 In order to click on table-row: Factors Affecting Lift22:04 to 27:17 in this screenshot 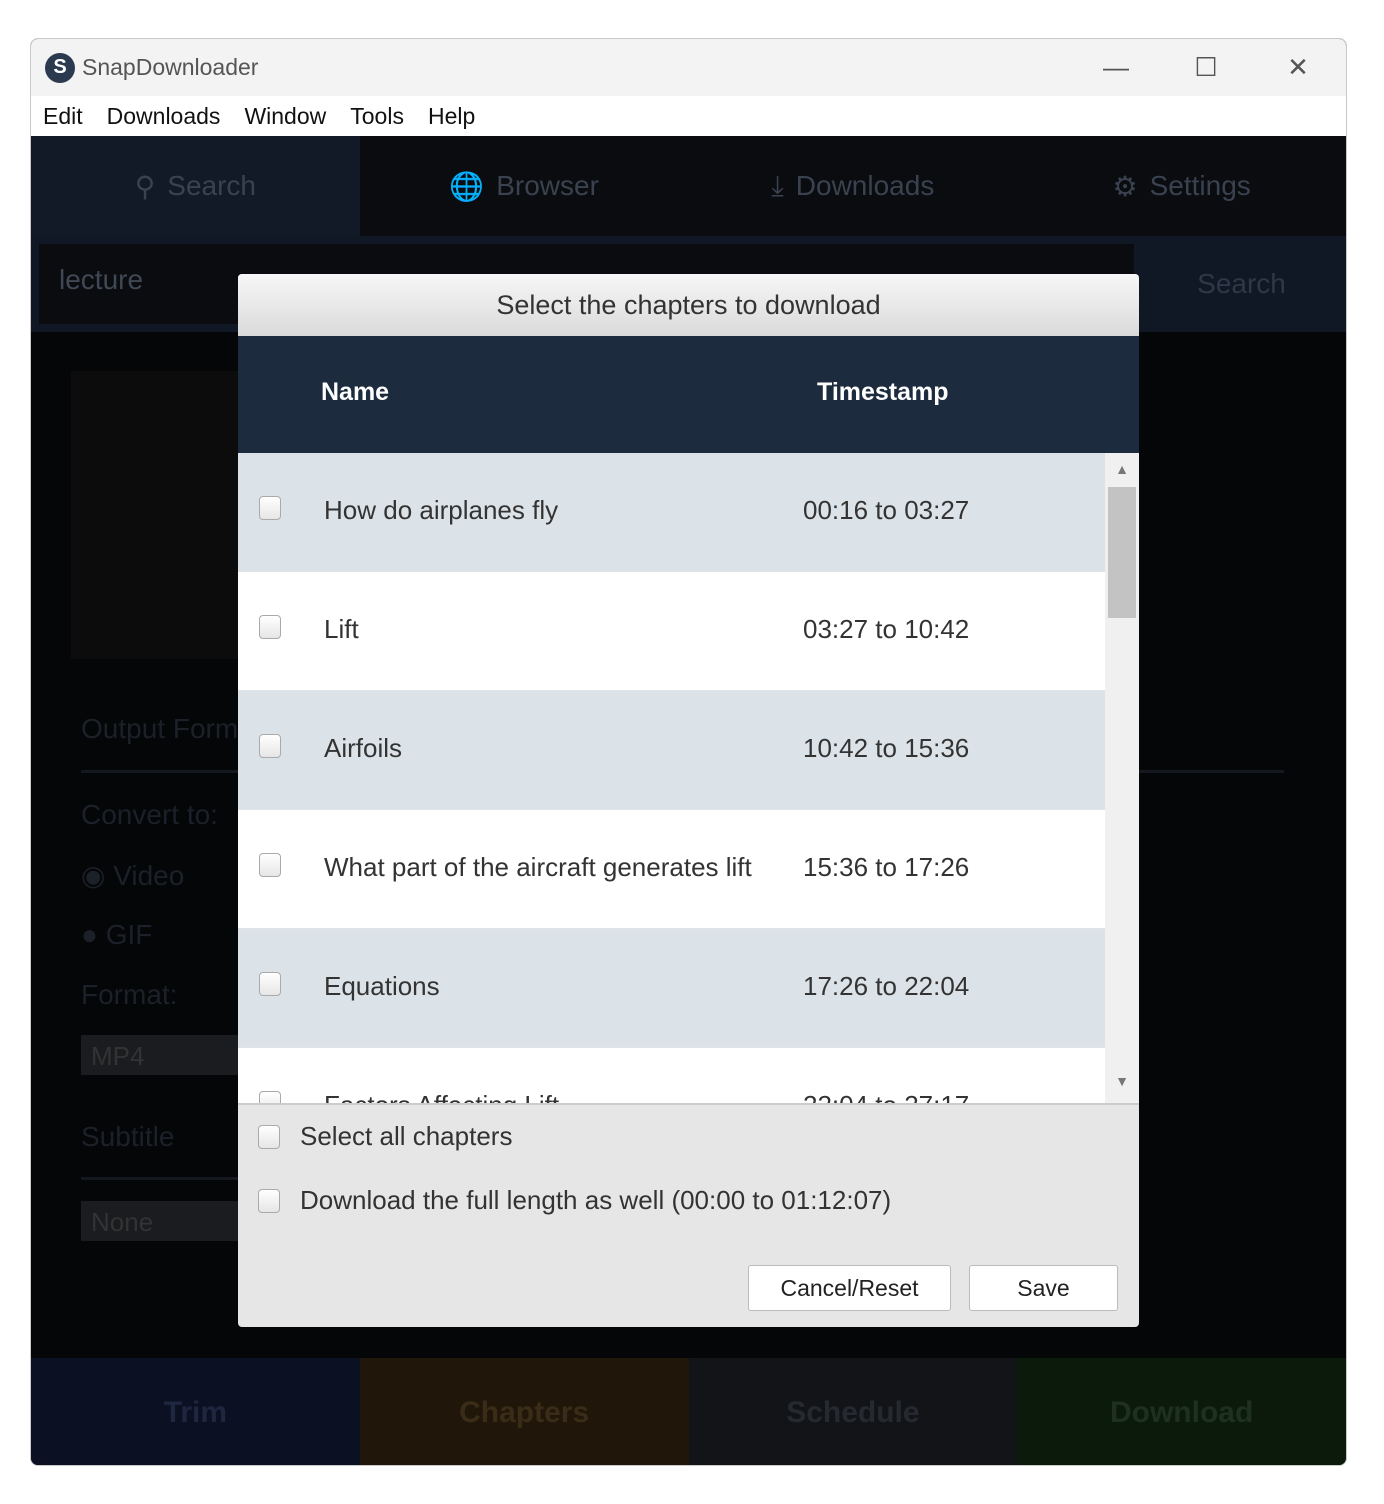, I will do `click(671, 1075)`.